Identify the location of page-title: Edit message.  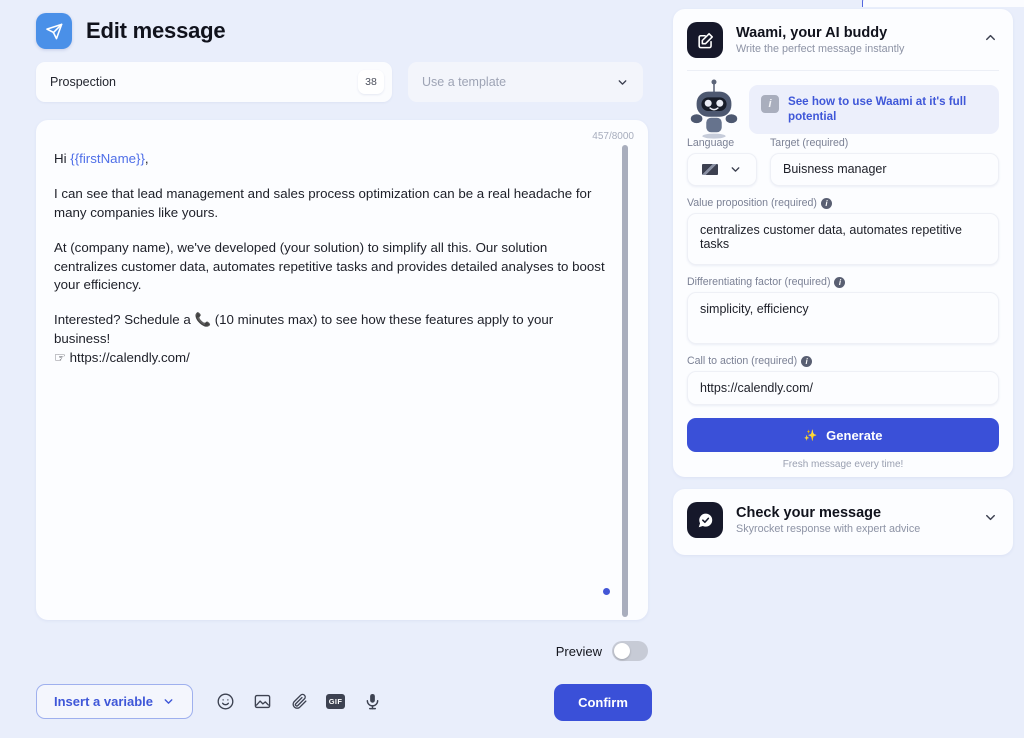
(156, 30).